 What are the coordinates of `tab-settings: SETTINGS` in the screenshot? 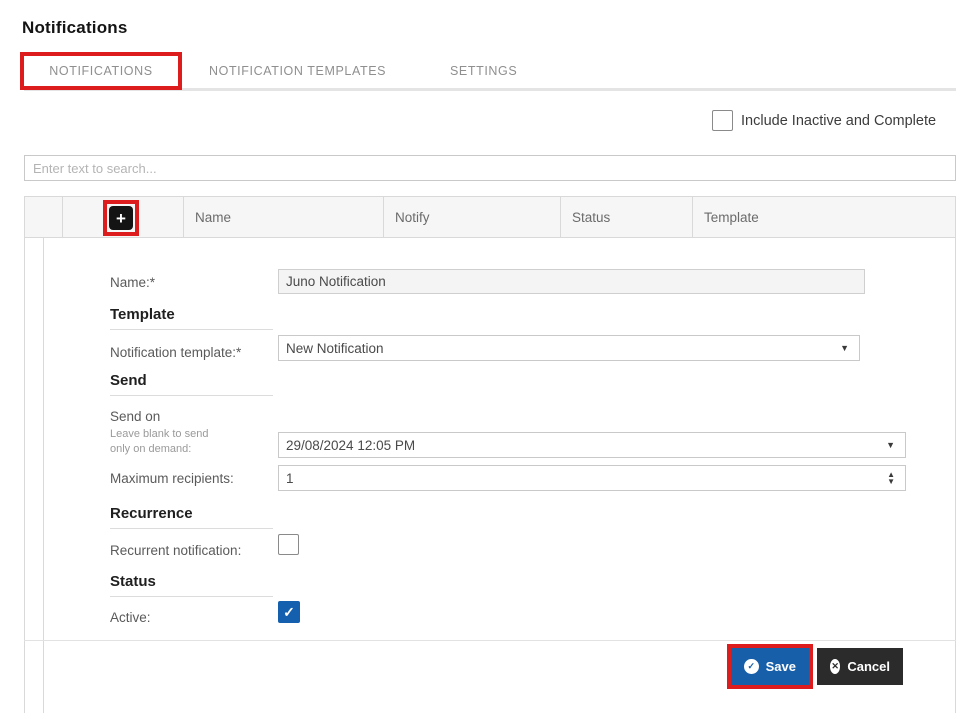 It's located at (483, 71).